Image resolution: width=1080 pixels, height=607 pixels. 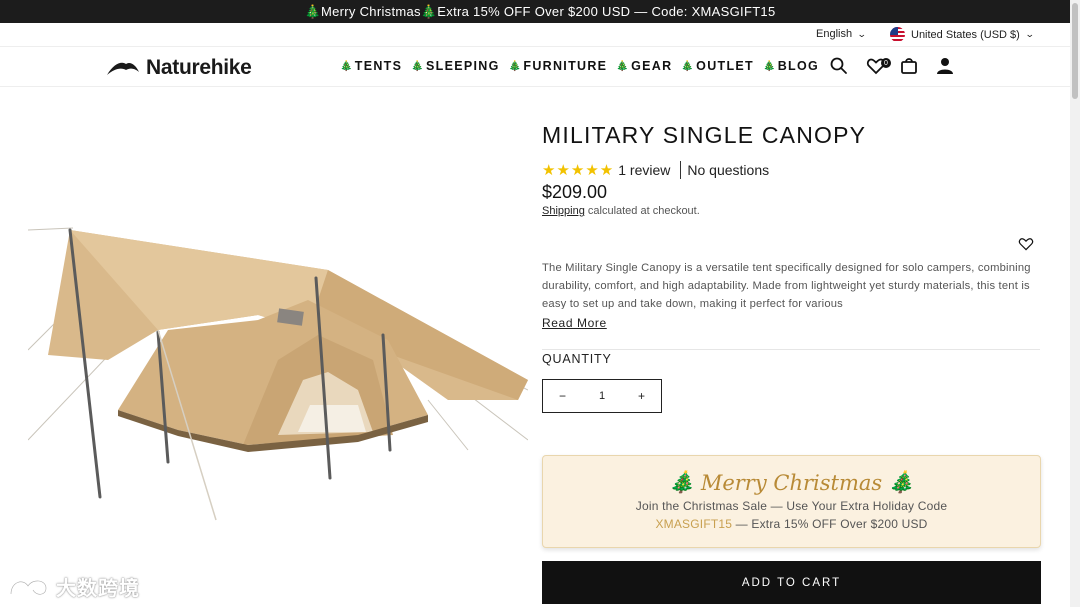 What do you see at coordinates (565, 66) in the screenshot?
I see `nav-label: FURNITURE` at bounding box center [565, 66].